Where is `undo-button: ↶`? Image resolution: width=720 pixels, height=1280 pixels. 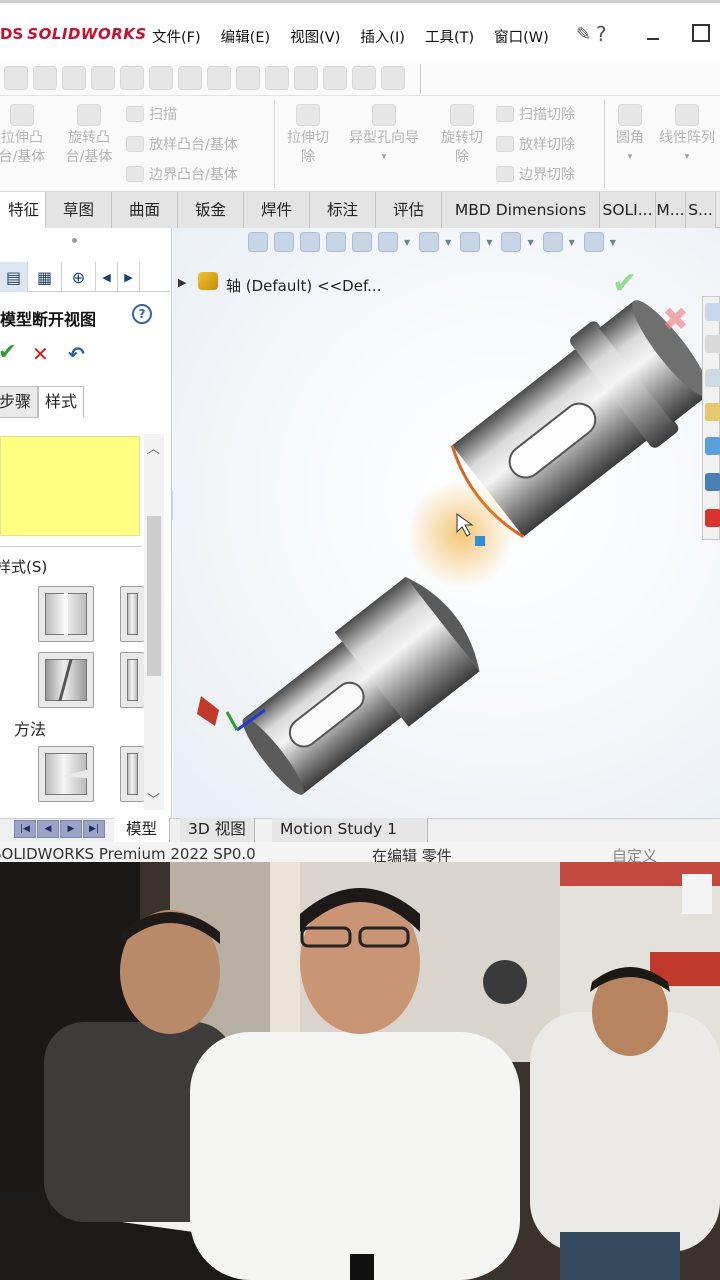 undo-button: ↶ is located at coordinates (76, 354).